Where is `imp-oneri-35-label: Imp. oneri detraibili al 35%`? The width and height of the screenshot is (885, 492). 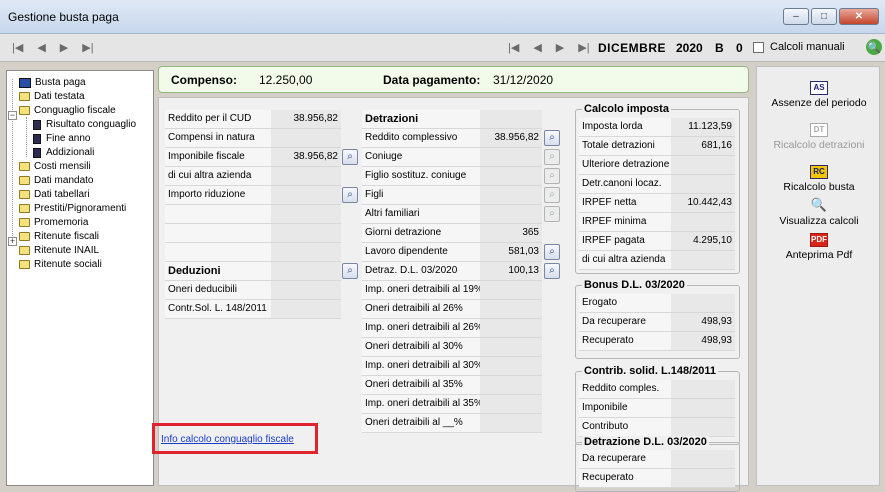 imp-oneri-35-label: Imp. oneri detraibili al 35% is located at coordinates (421, 404).